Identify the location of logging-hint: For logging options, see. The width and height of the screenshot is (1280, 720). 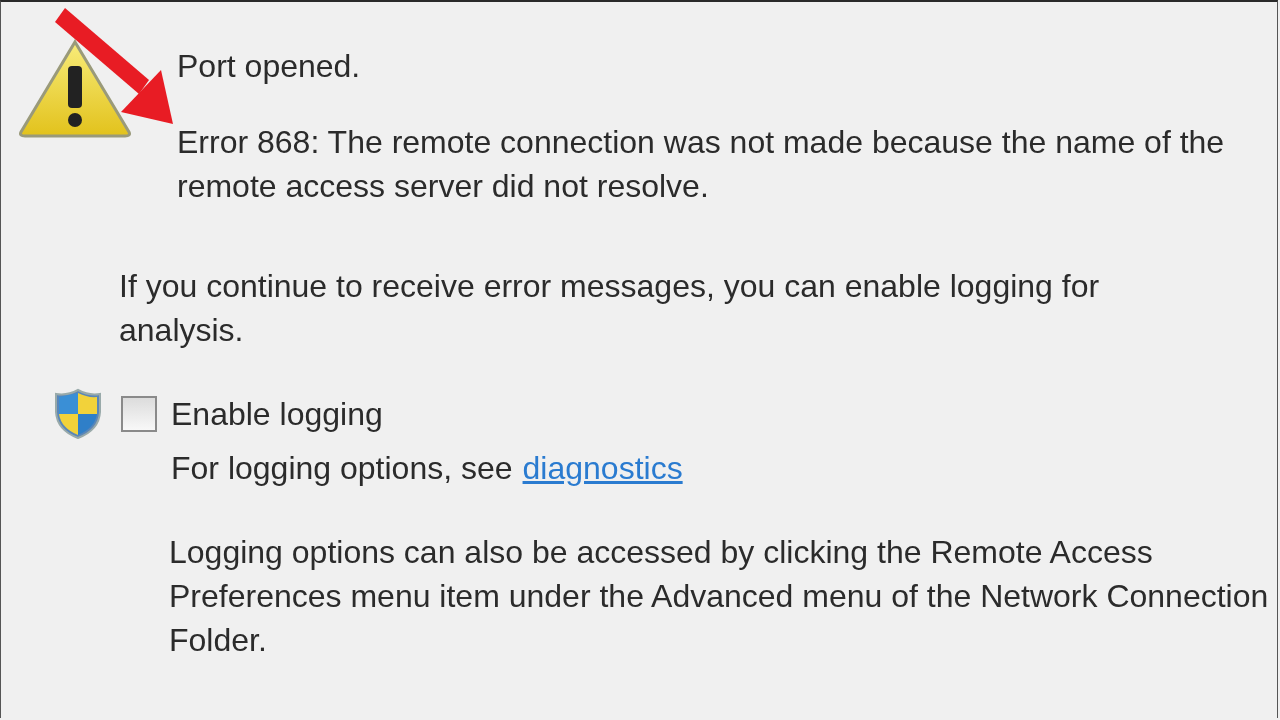
(342, 468).